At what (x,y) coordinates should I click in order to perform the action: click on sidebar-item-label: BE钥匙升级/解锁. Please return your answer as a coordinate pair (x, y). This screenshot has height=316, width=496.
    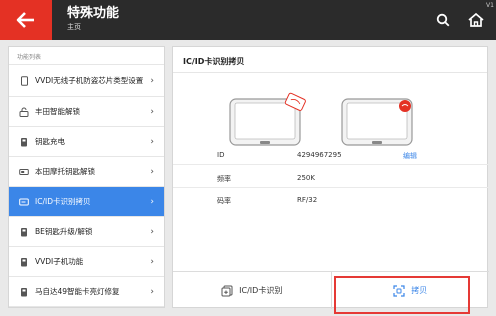
    Looking at the image, I should click on (64, 231).